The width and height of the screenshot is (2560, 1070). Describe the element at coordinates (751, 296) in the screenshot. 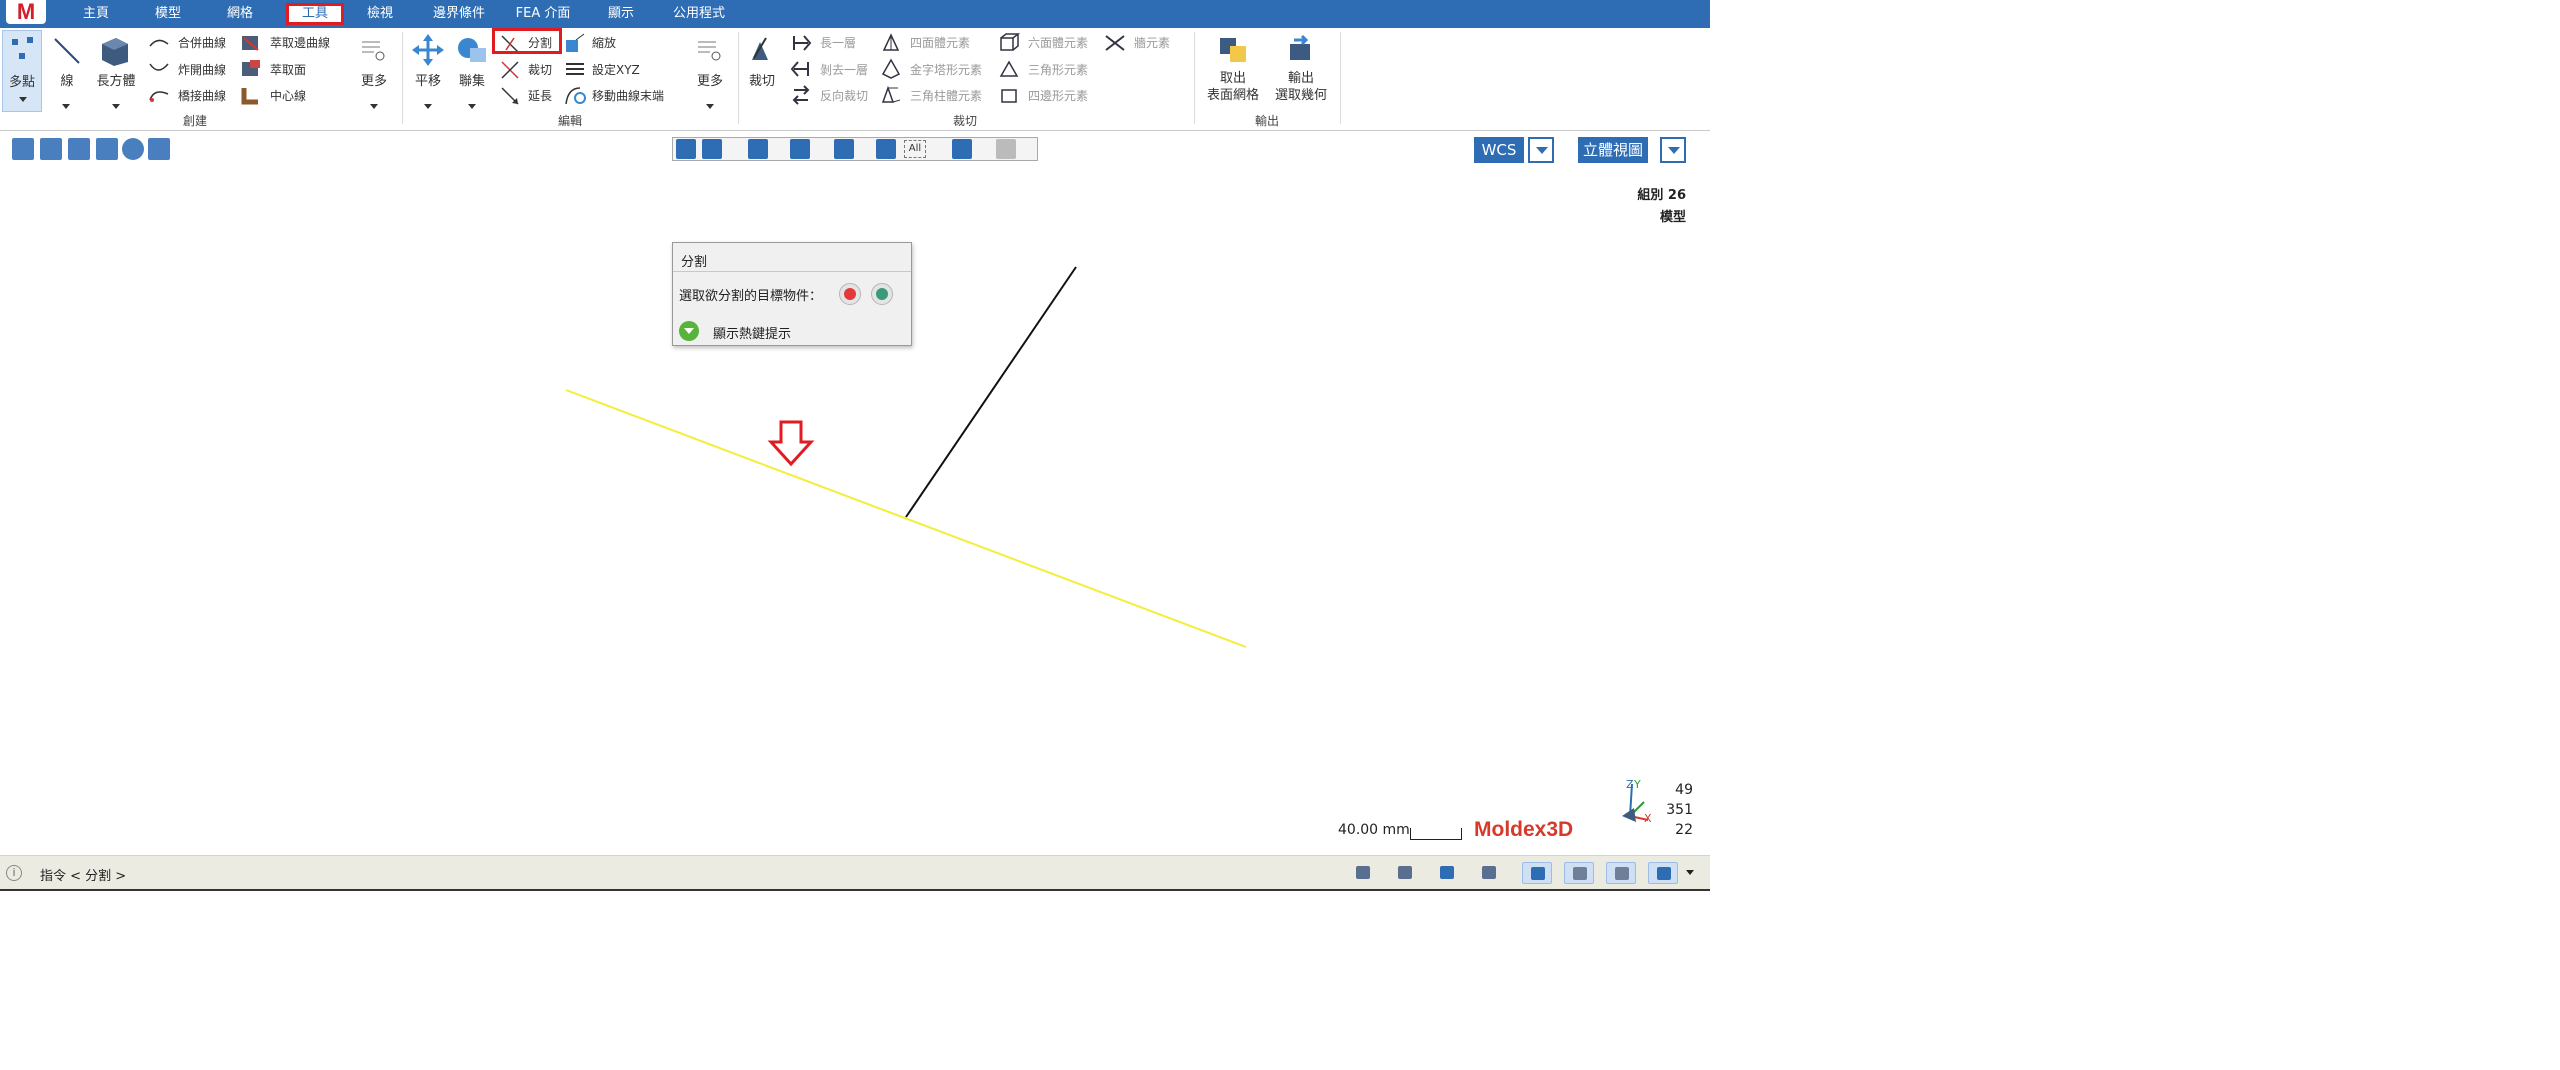

I see `dialog-prompt: 選取欲分割的目標物件：` at that location.